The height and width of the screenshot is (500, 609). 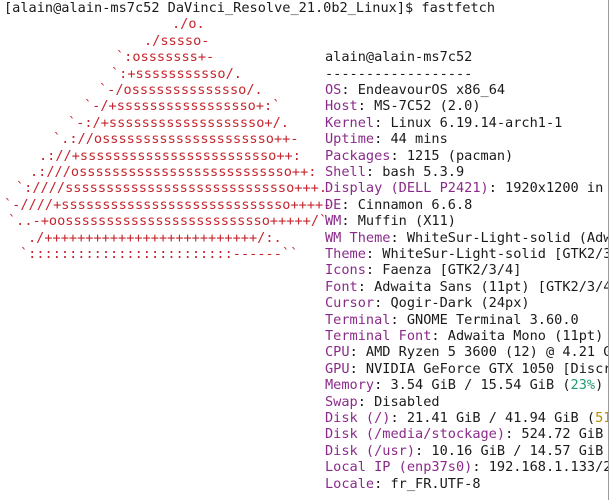 I want to click on logo-line: ./o., so click(x=188, y=24).